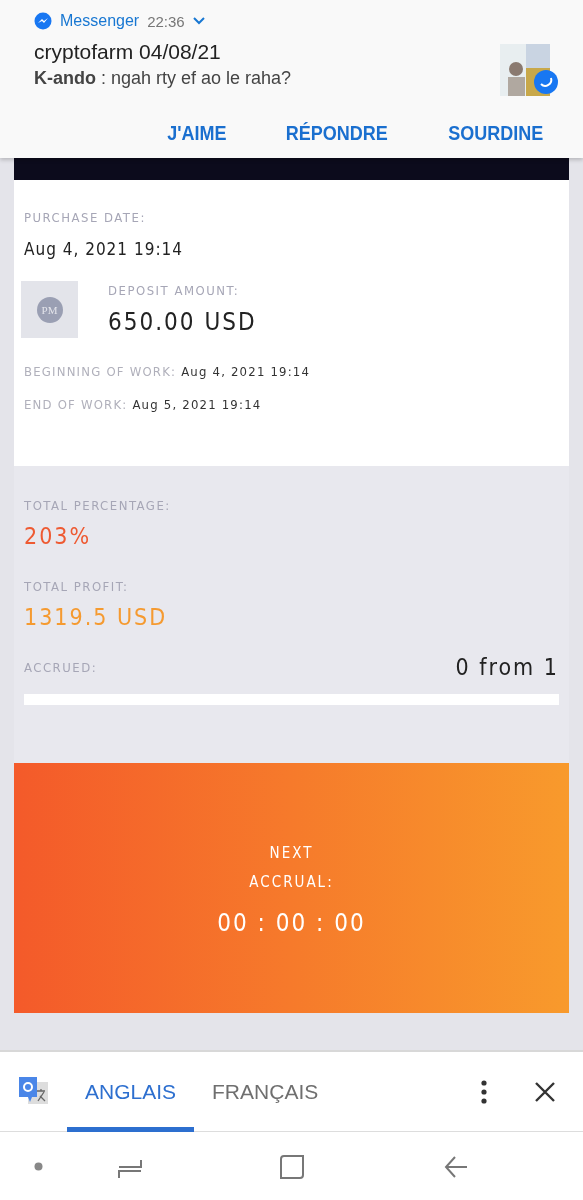 The height and width of the screenshot is (1200, 583). Describe the element at coordinates (104, 249) in the screenshot. I see `purchase-date: Aug 4, 2021 19:14` at that location.